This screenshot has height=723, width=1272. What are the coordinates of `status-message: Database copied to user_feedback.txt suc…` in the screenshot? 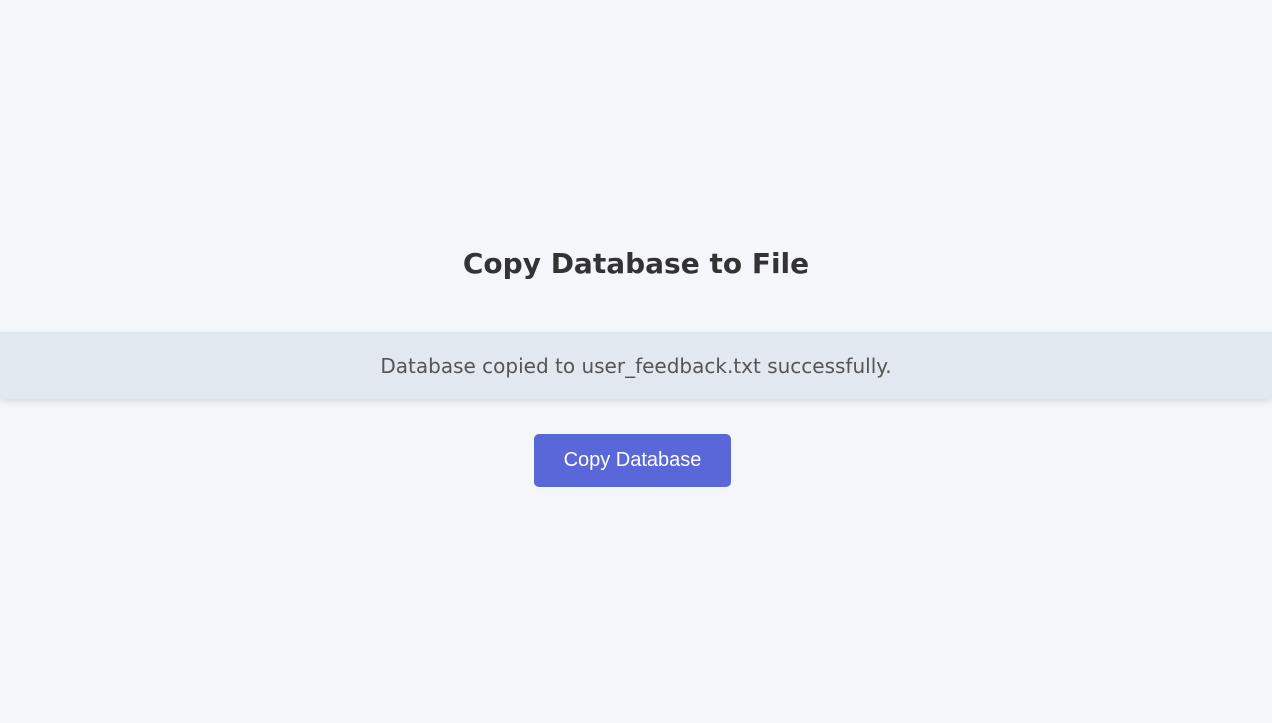 It's located at (636, 365).